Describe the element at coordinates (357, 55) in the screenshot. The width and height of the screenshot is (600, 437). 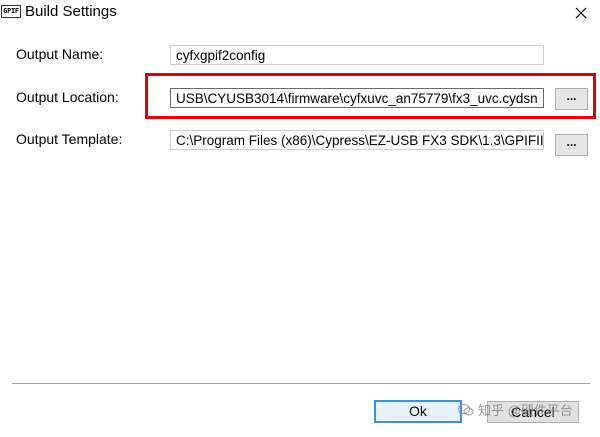
I see `output-name-field: cyfxgpif2config` at that location.